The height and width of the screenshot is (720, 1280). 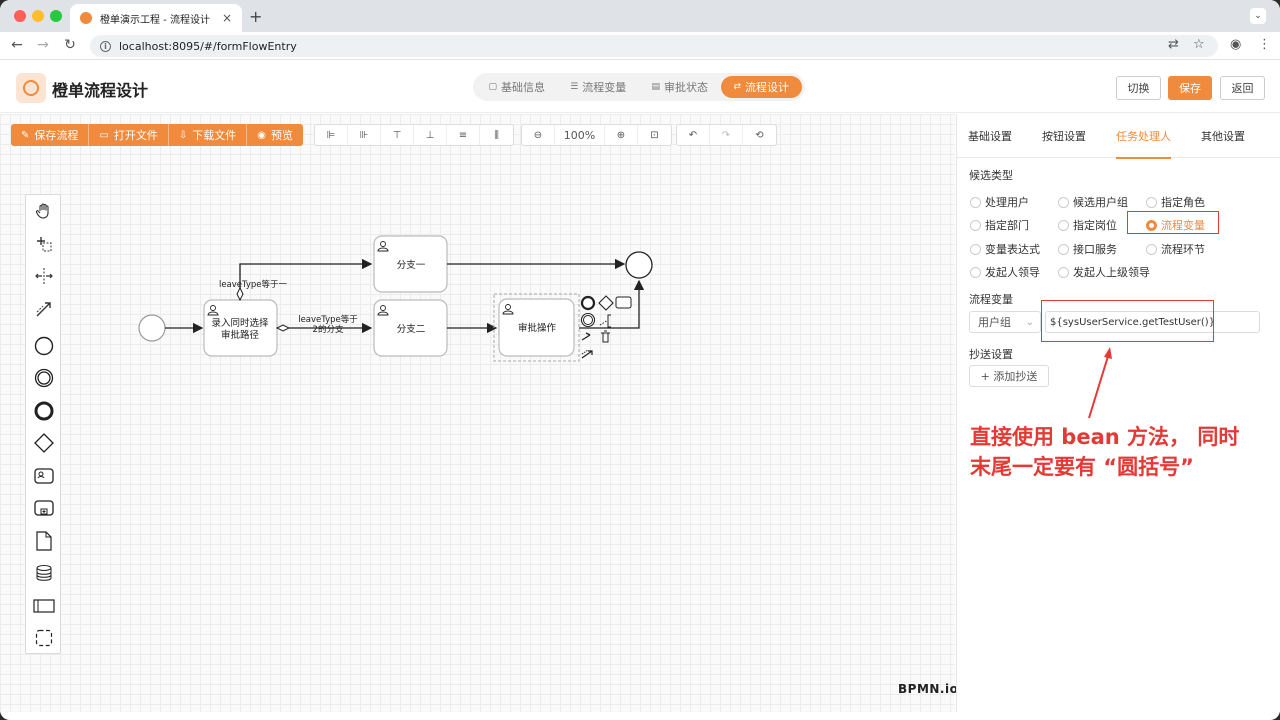 I want to click on step-switcher: ▢ 基础信息 ☰ 流程变量 ▤ 审批状态 ⇄ 流程设计, so click(x=639, y=87).